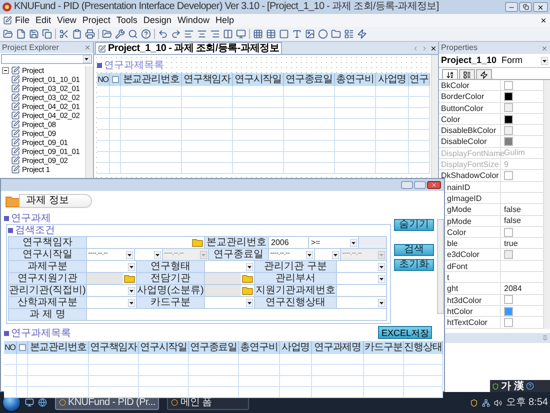  I want to click on object-selector: Project_1_10 Form, so click(494, 61).